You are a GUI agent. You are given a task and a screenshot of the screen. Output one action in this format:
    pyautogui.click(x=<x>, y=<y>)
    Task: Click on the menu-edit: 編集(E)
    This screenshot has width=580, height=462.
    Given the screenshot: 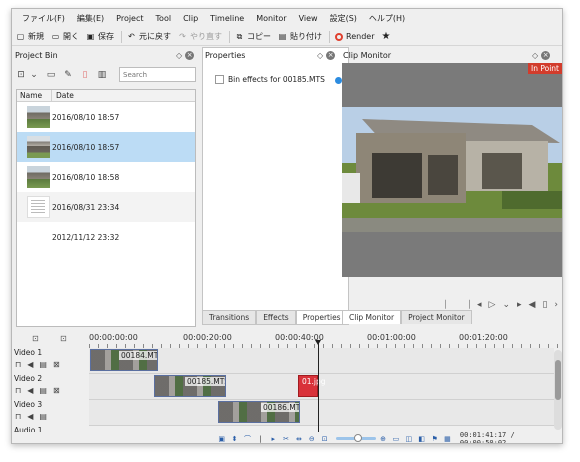 What is the action you would take?
    pyautogui.click(x=90, y=18)
    